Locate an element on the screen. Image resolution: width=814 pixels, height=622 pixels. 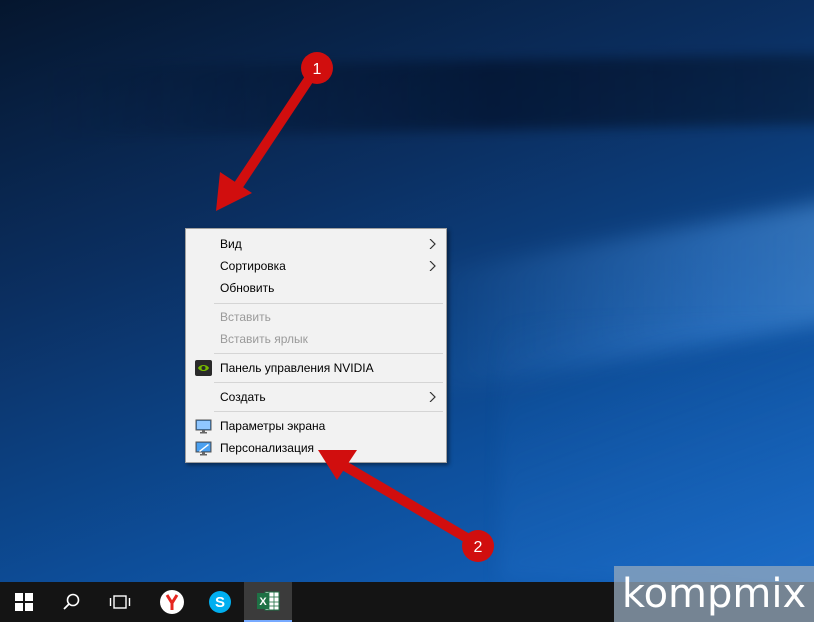
menu-item-personalization: Персонализация is located at coordinates (316, 448).